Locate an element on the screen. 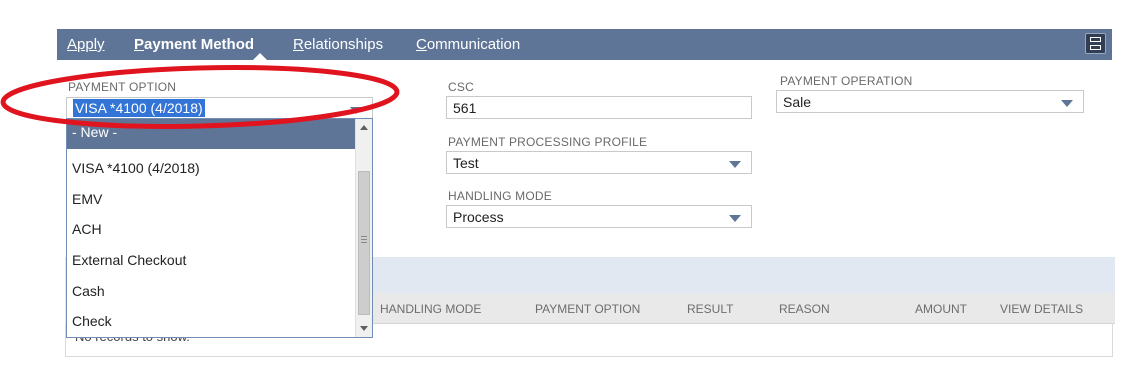 The width and height of the screenshot is (1132, 372). tab-label: ayment Method is located at coordinates (199, 44).